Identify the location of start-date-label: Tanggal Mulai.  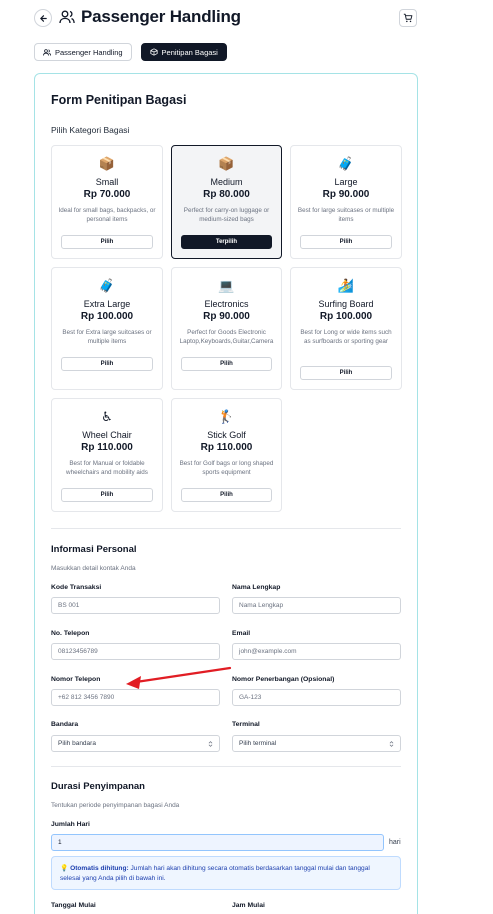
(73, 905).